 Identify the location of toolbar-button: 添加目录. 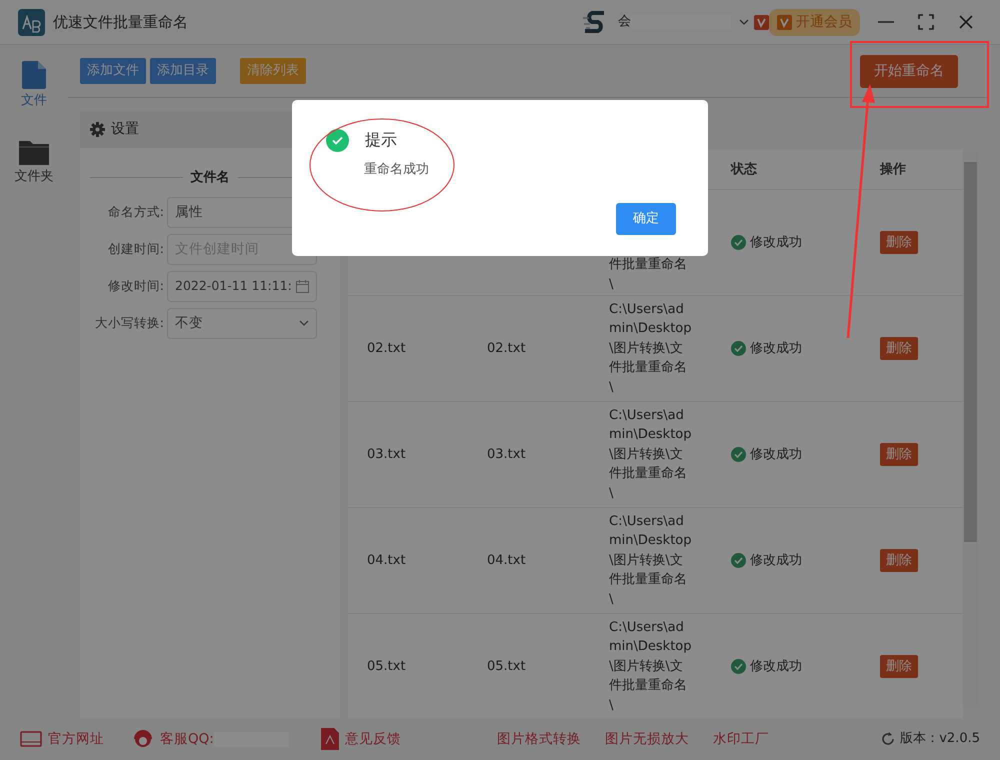
(183, 71).